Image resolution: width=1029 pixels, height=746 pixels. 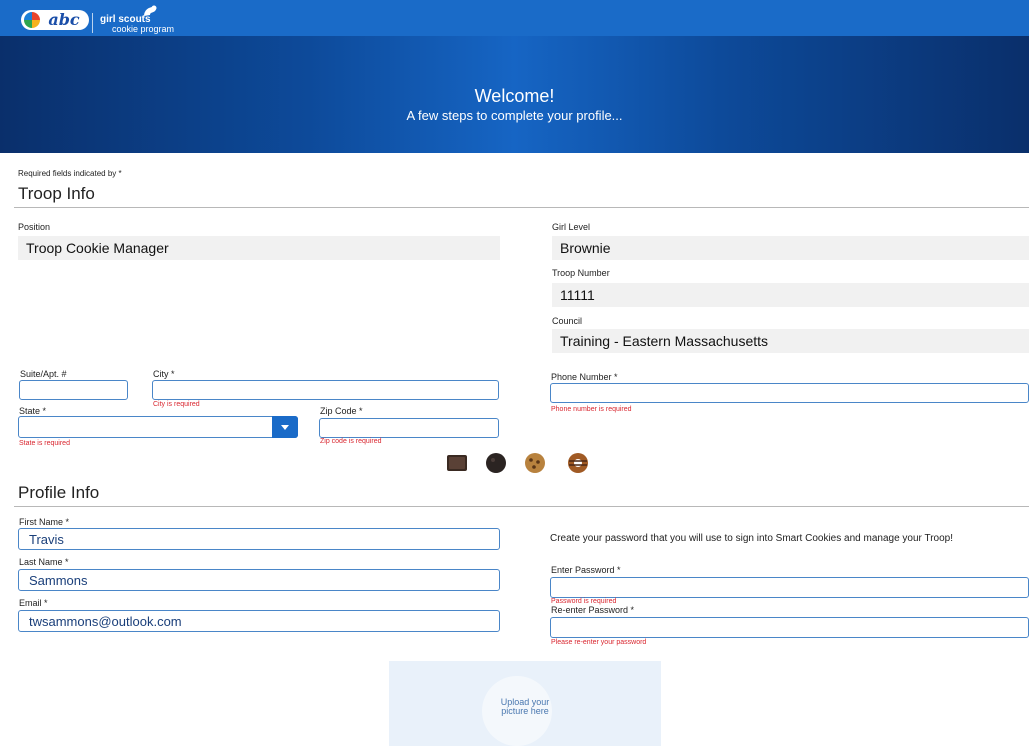 What do you see at coordinates (259, 248) in the screenshot?
I see `position-field: Troop Cookie Manager` at bounding box center [259, 248].